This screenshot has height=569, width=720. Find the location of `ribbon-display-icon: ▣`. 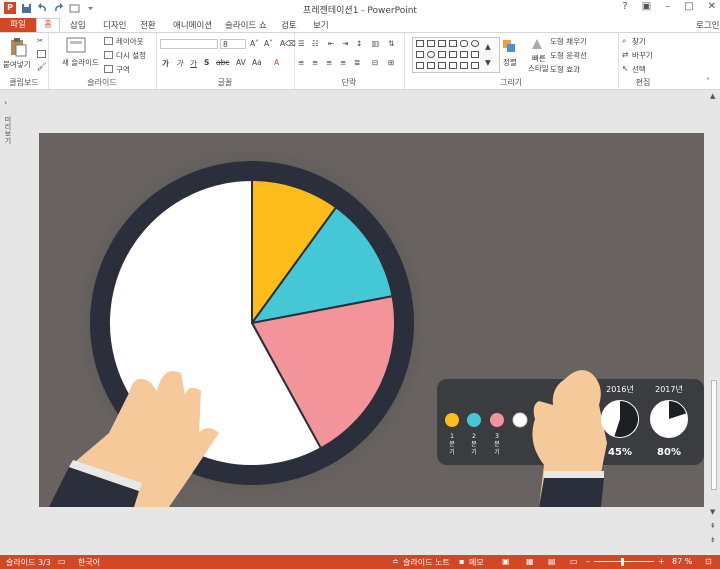

ribbon-display-icon: ▣ is located at coordinates (646, 6).